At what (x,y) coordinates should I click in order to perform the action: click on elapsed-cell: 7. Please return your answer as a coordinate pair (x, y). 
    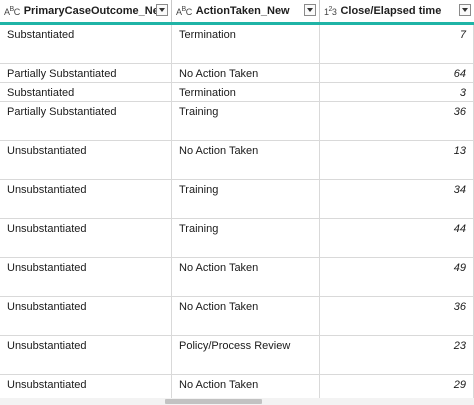
    Looking at the image, I should click on (397, 44).